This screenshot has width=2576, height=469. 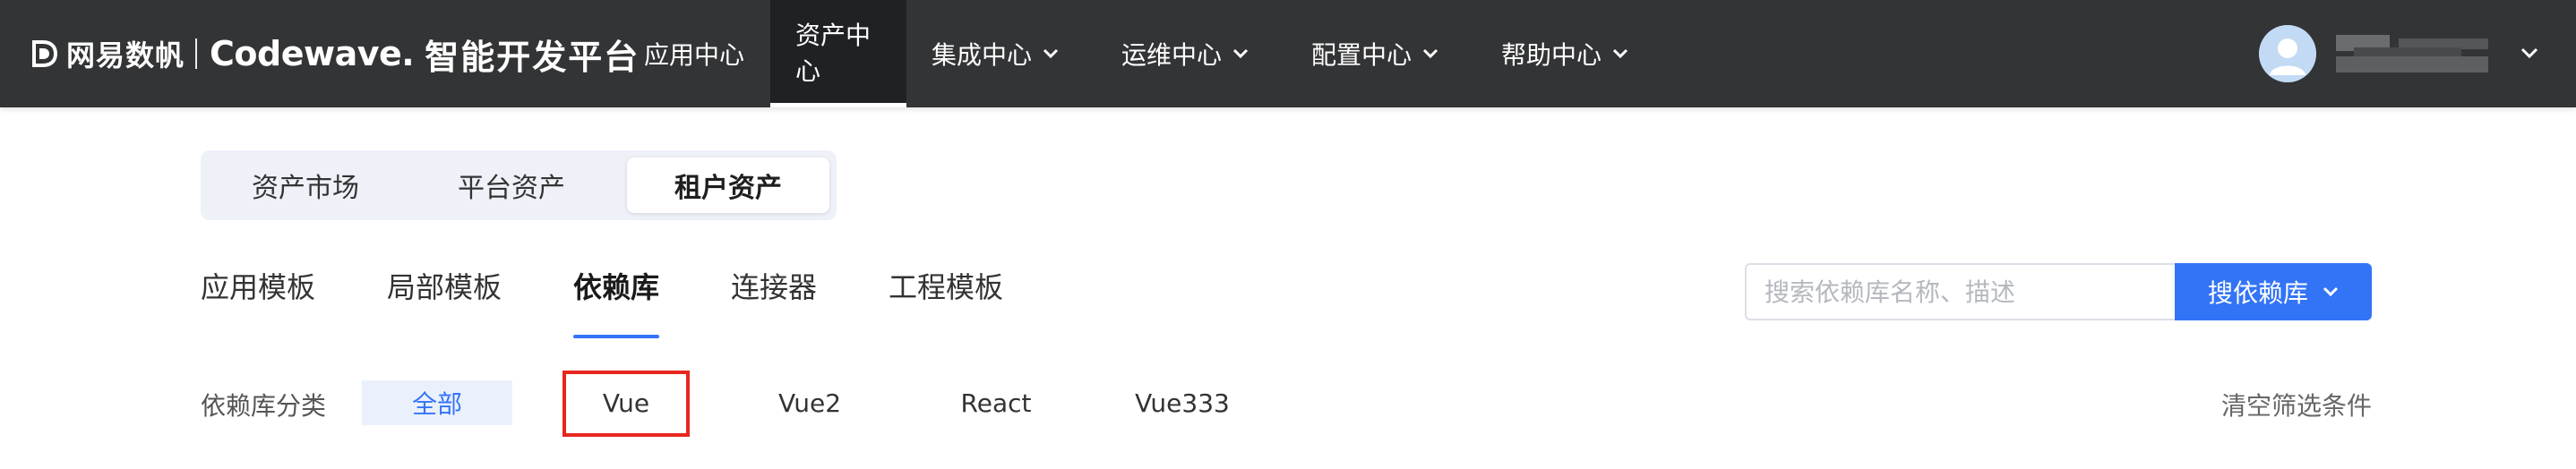 I want to click on brand-logo: 网易数帆 Codewave. 智能开发平台, so click(x=335, y=53).